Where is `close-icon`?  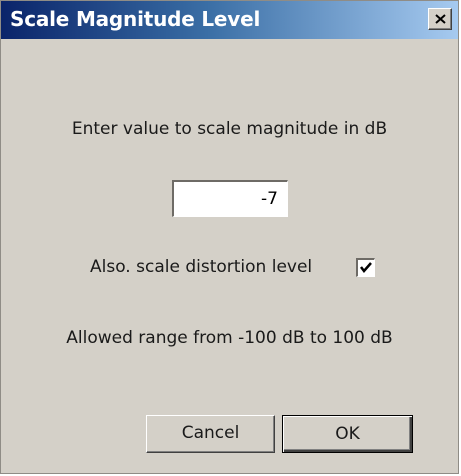
close-icon is located at coordinates (440, 19).